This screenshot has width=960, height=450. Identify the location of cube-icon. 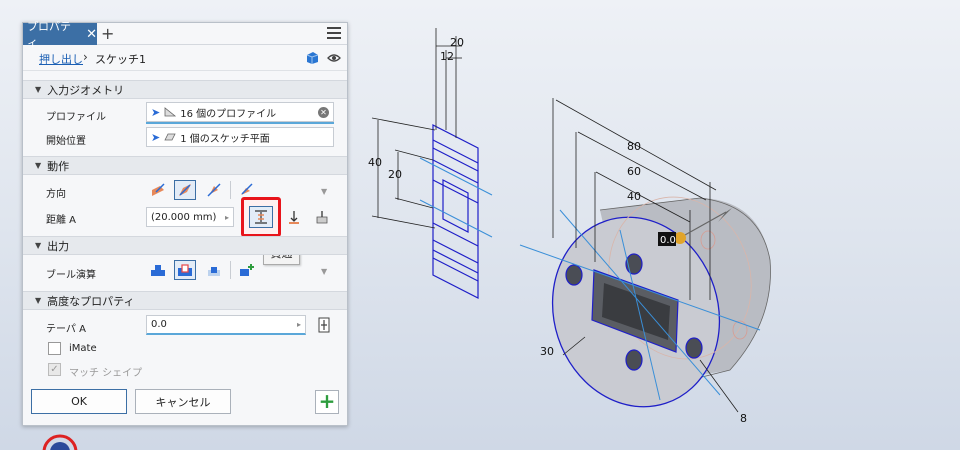
(312, 58).